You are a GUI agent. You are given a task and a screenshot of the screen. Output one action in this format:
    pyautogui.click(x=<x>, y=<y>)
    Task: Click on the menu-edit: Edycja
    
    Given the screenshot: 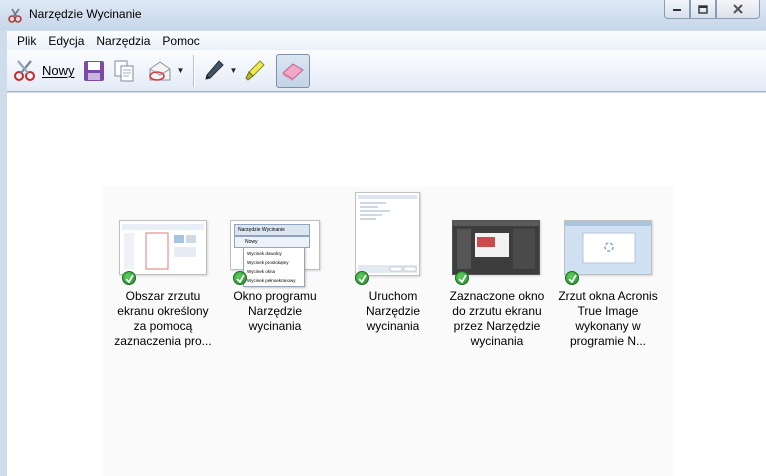 What is the action you would take?
    pyautogui.click(x=66, y=41)
    